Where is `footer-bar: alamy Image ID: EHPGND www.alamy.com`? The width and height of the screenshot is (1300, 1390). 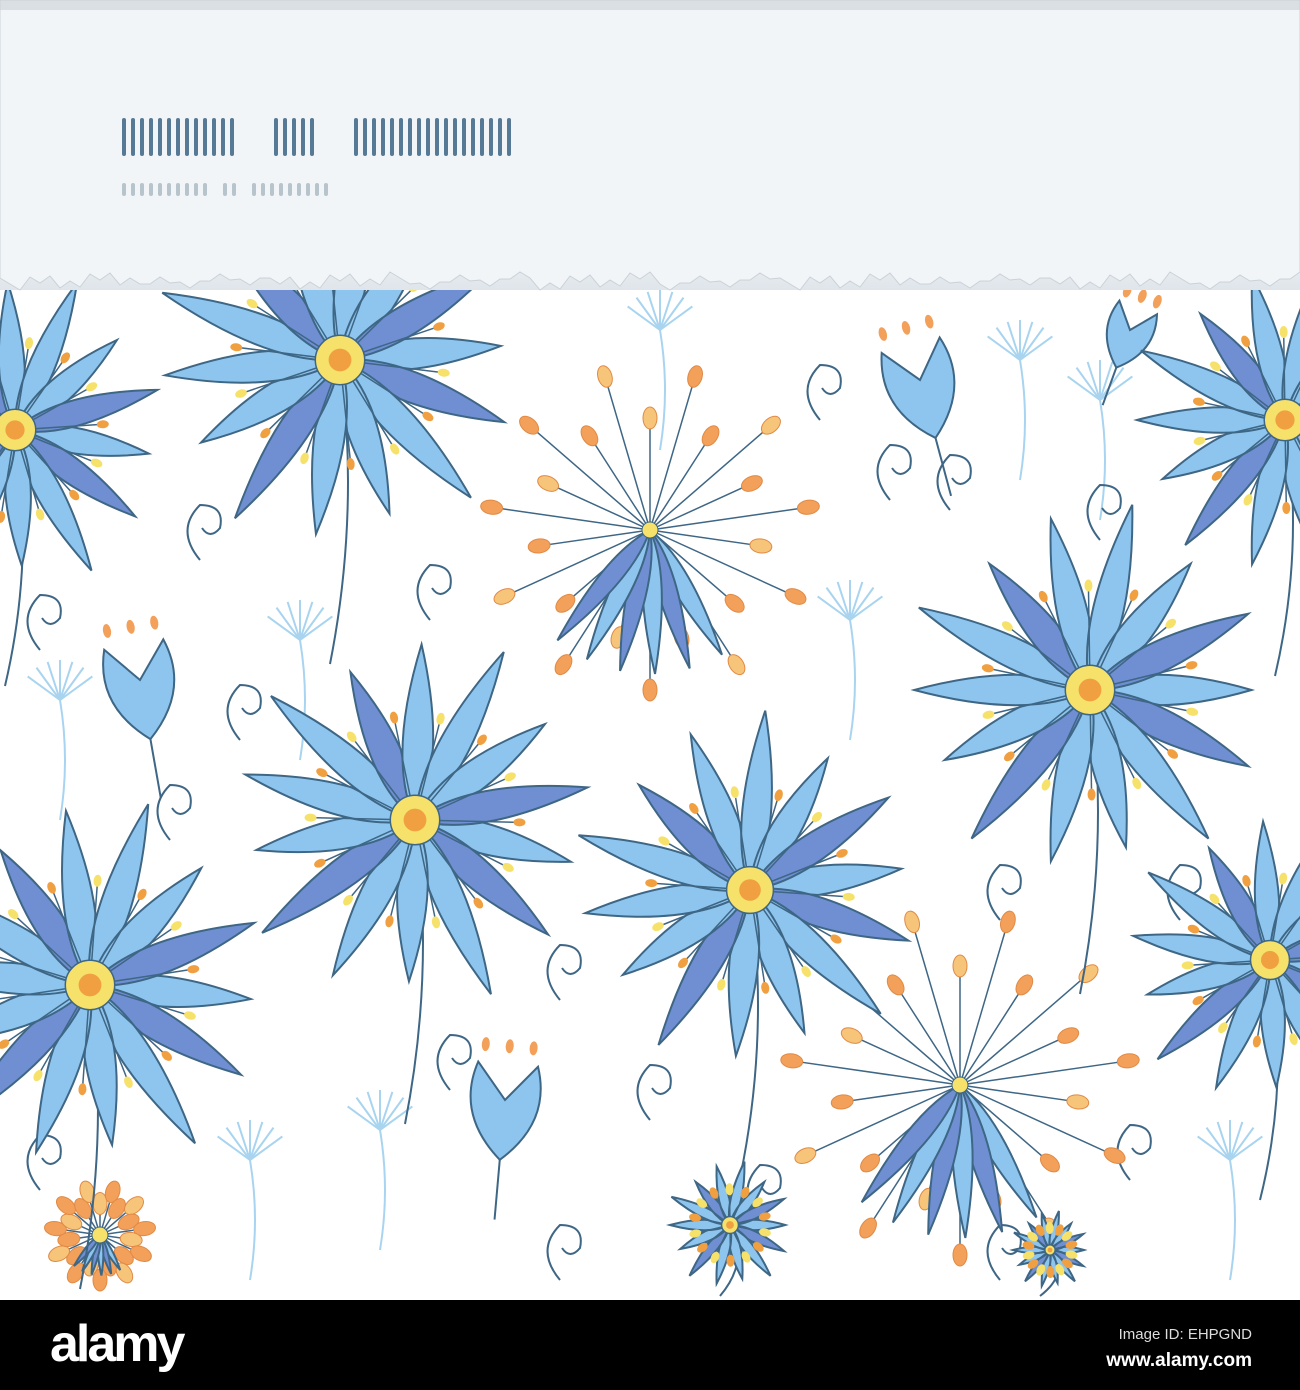
footer-bar: alamy Image ID: EHPGND www.alamy.com is located at coordinates (650, 1345).